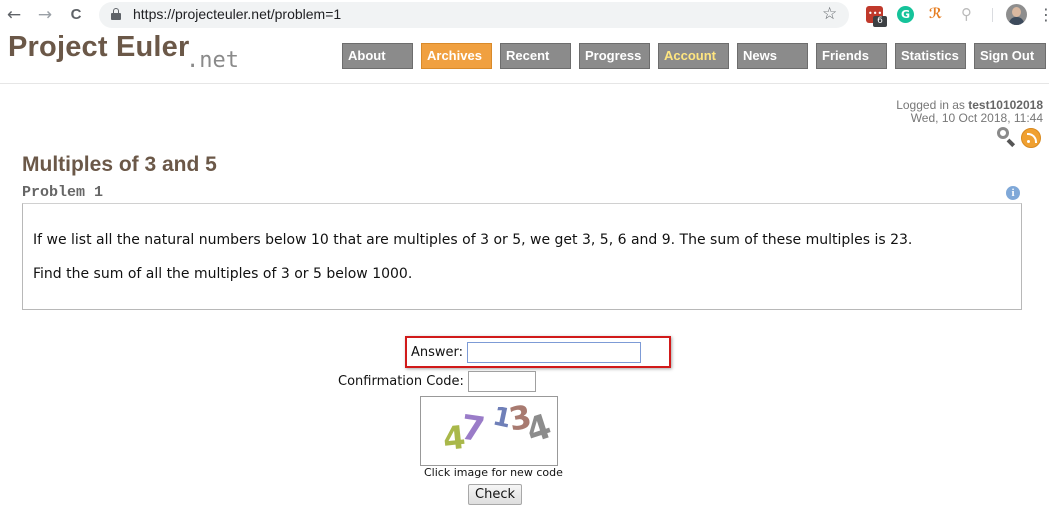 Image resolution: width=1049 pixels, height=523 pixels. Describe the element at coordinates (1016, 14) in the screenshot. I see `profile-avatar` at that location.